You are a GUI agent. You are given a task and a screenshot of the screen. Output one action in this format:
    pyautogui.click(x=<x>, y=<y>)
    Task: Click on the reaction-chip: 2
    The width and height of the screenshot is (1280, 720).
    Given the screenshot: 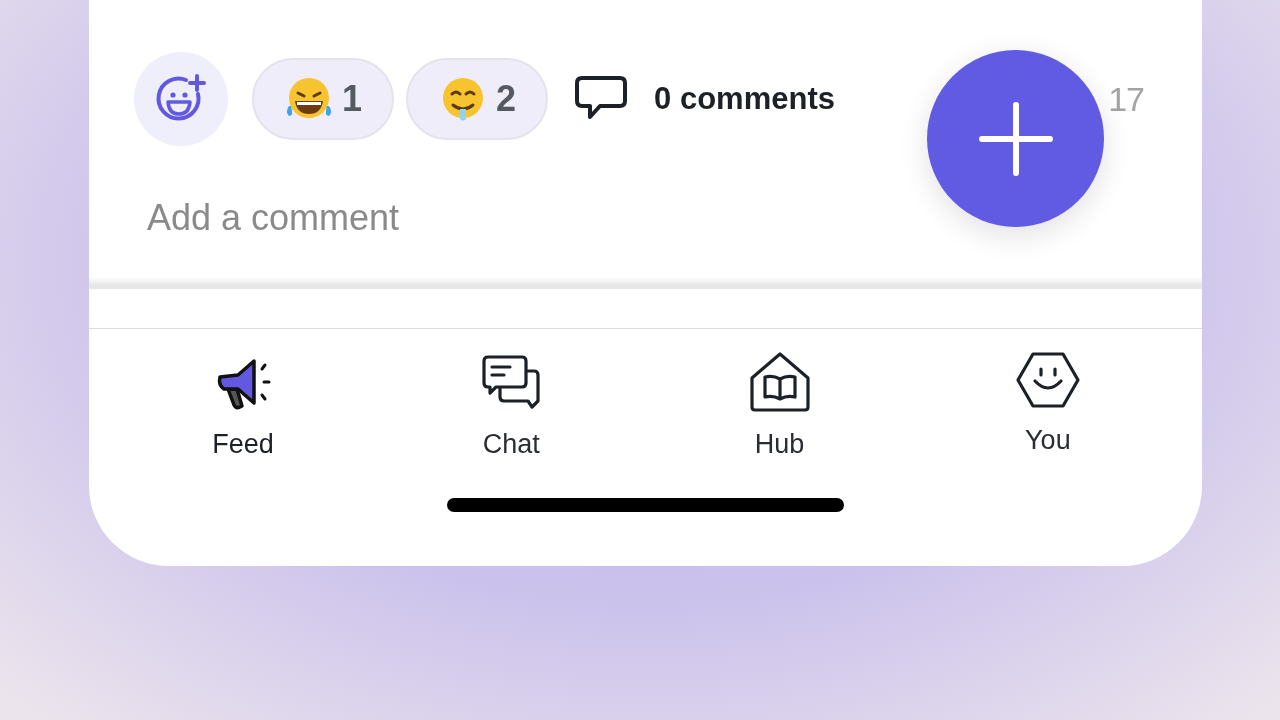 What is the action you would take?
    pyautogui.click(x=477, y=99)
    